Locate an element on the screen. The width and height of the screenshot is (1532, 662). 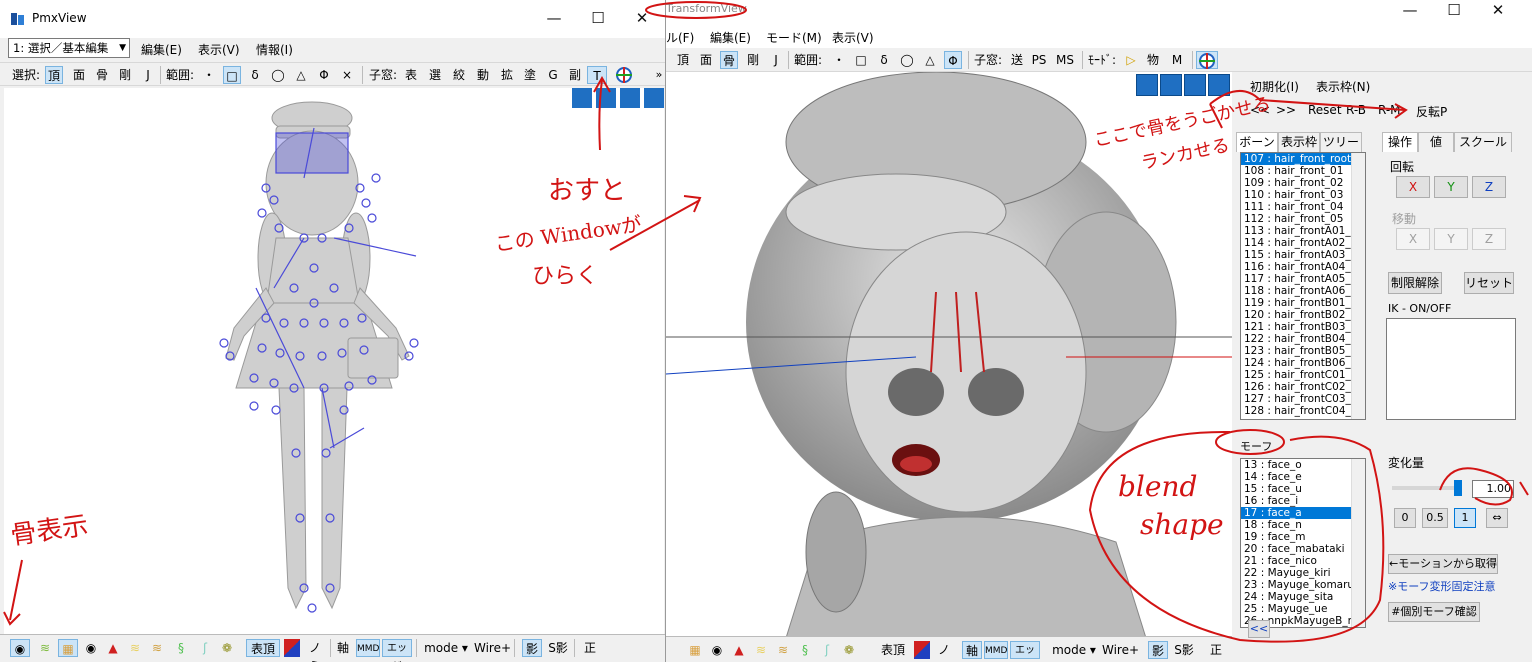
tab-display-frame: 表示枠 is located at coordinates (1299, 142).